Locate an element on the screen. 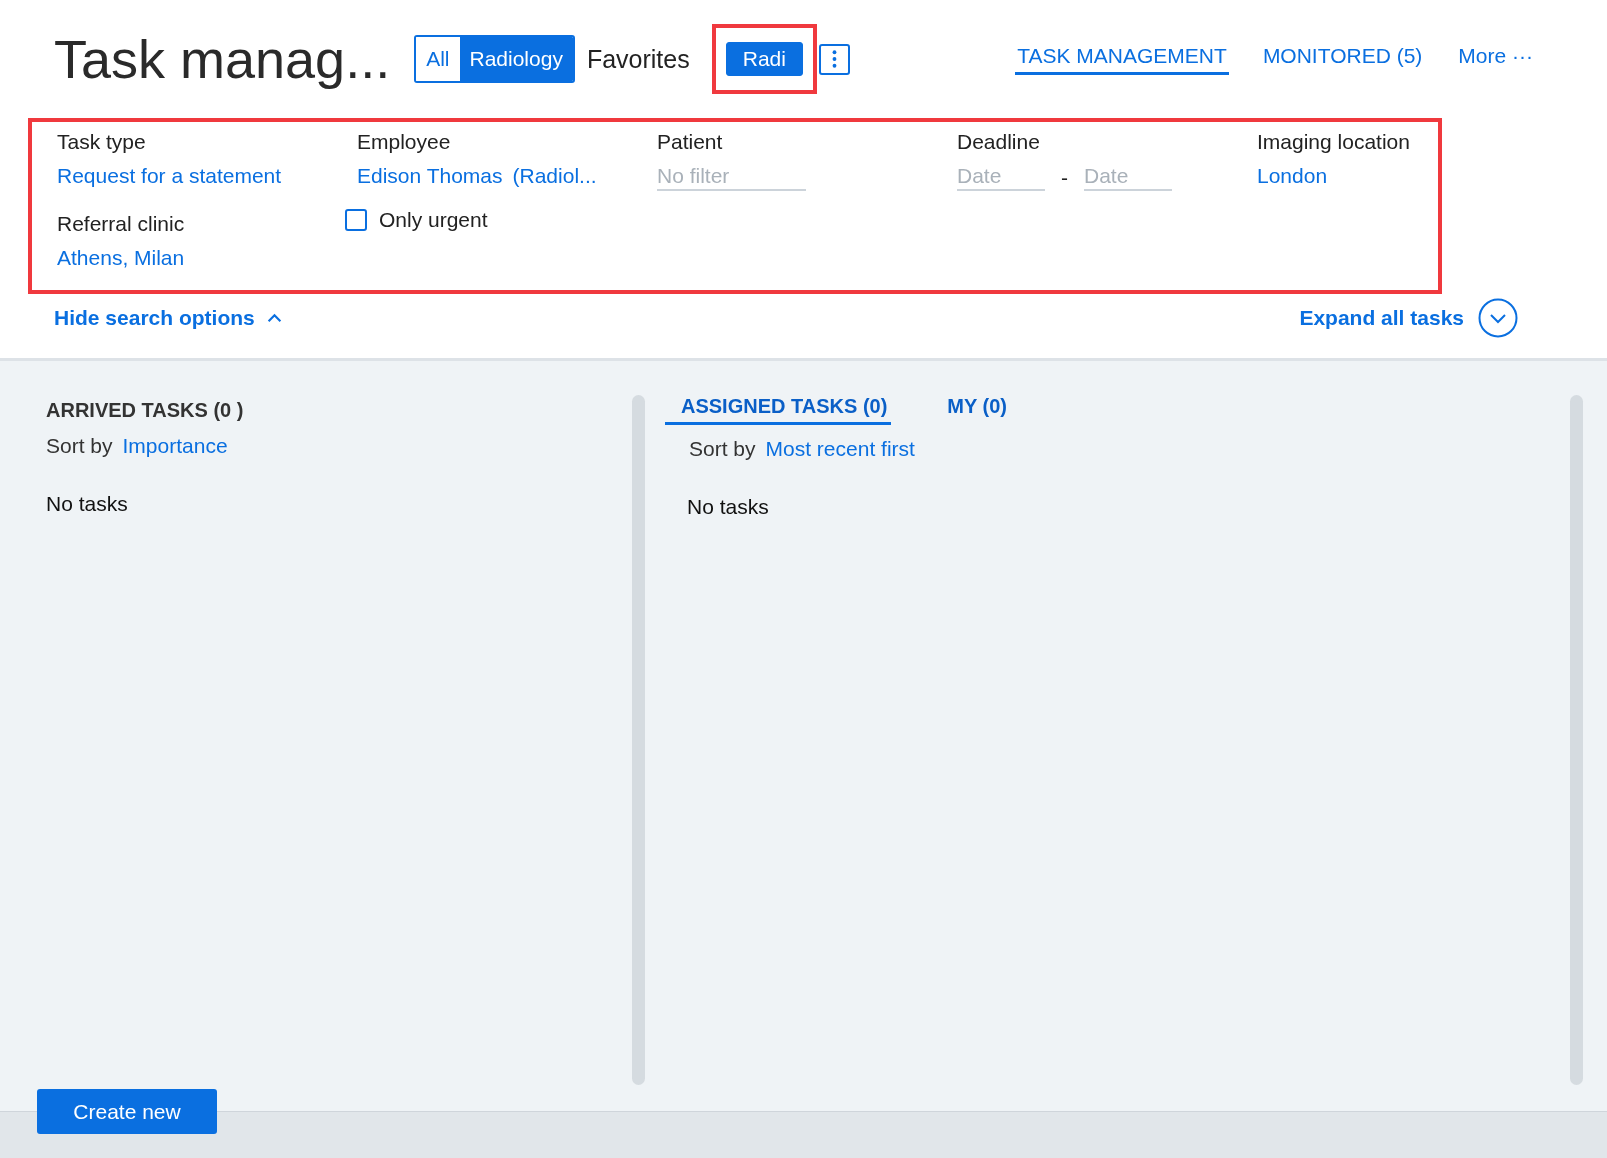  caret-up-icon is located at coordinates (274, 318).